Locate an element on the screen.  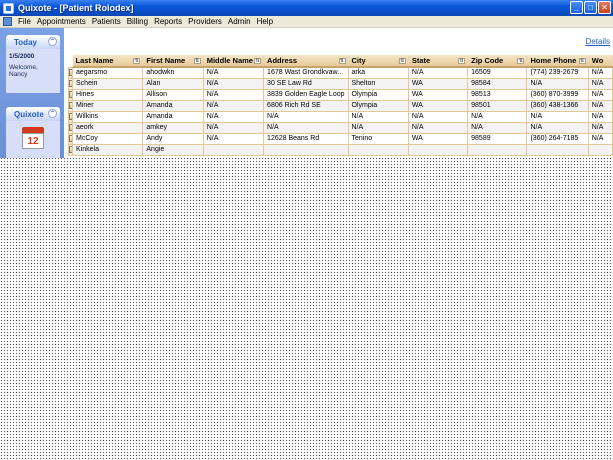
table-row: ⇨aeorkamkeyN/AN/AN/AN/AN/AN/AN/A is located at coordinates (340, 127).